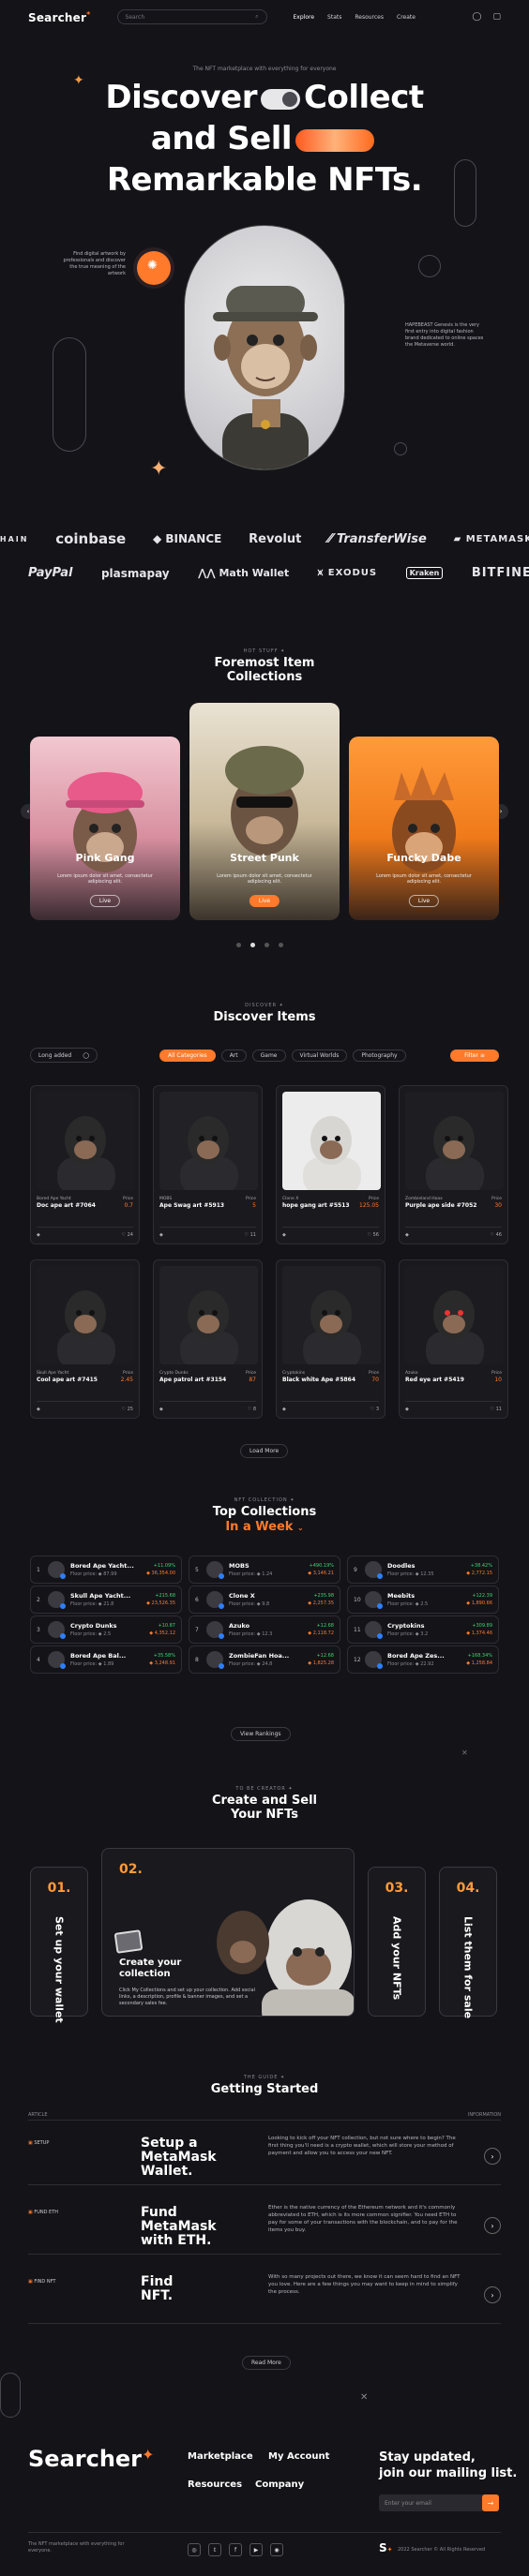  What do you see at coordinates (276, 2549) in the screenshot?
I see `discord-icon: ◉` at bounding box center [276, 2549].